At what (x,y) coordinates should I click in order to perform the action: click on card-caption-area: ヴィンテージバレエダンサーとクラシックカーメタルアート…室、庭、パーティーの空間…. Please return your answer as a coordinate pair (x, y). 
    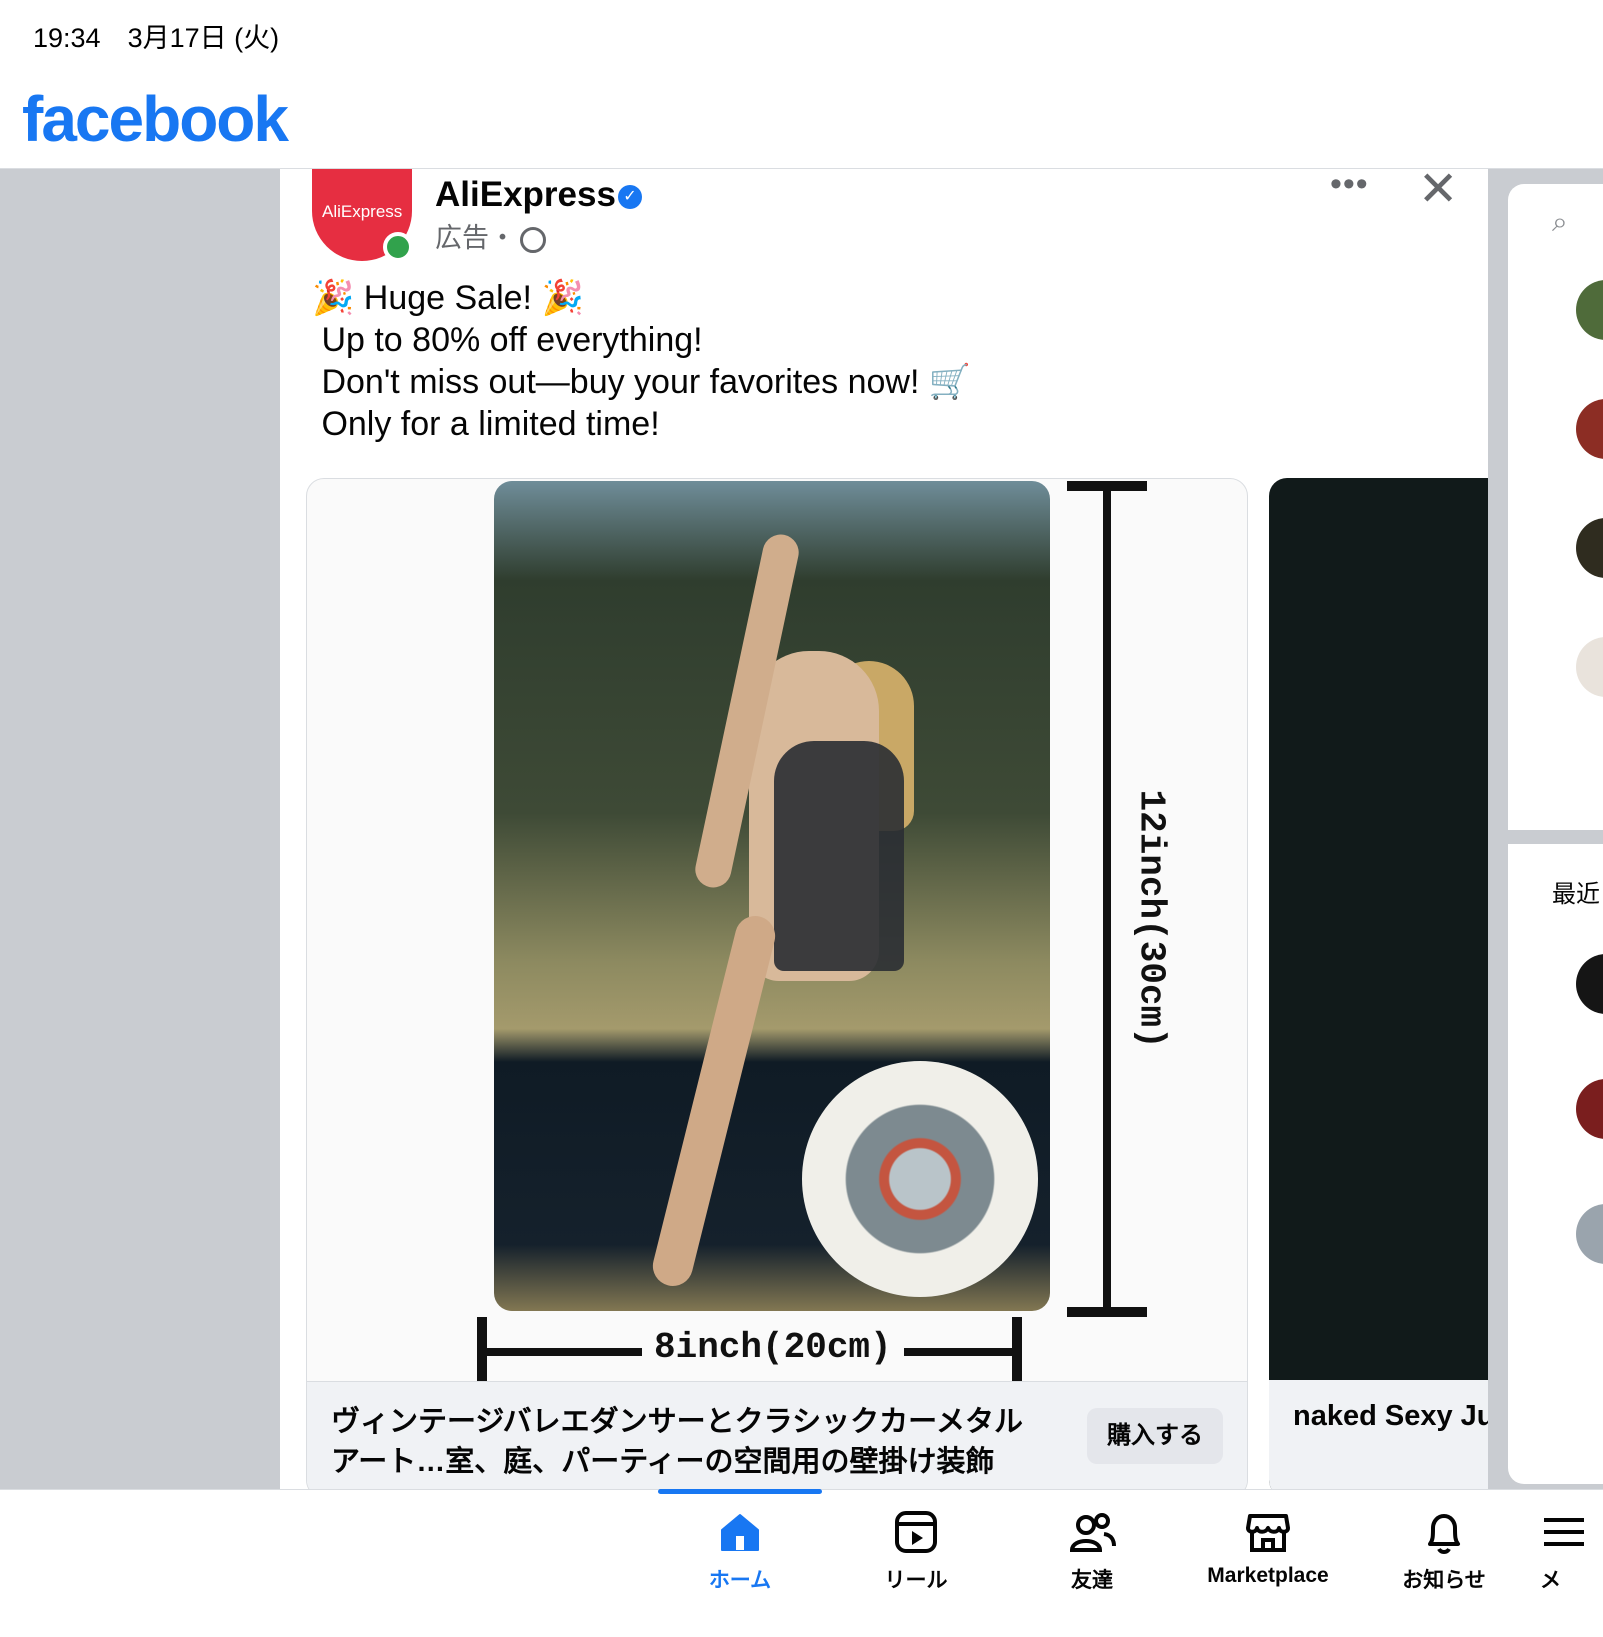
    Looking at the image, I should click on (777, 1435).